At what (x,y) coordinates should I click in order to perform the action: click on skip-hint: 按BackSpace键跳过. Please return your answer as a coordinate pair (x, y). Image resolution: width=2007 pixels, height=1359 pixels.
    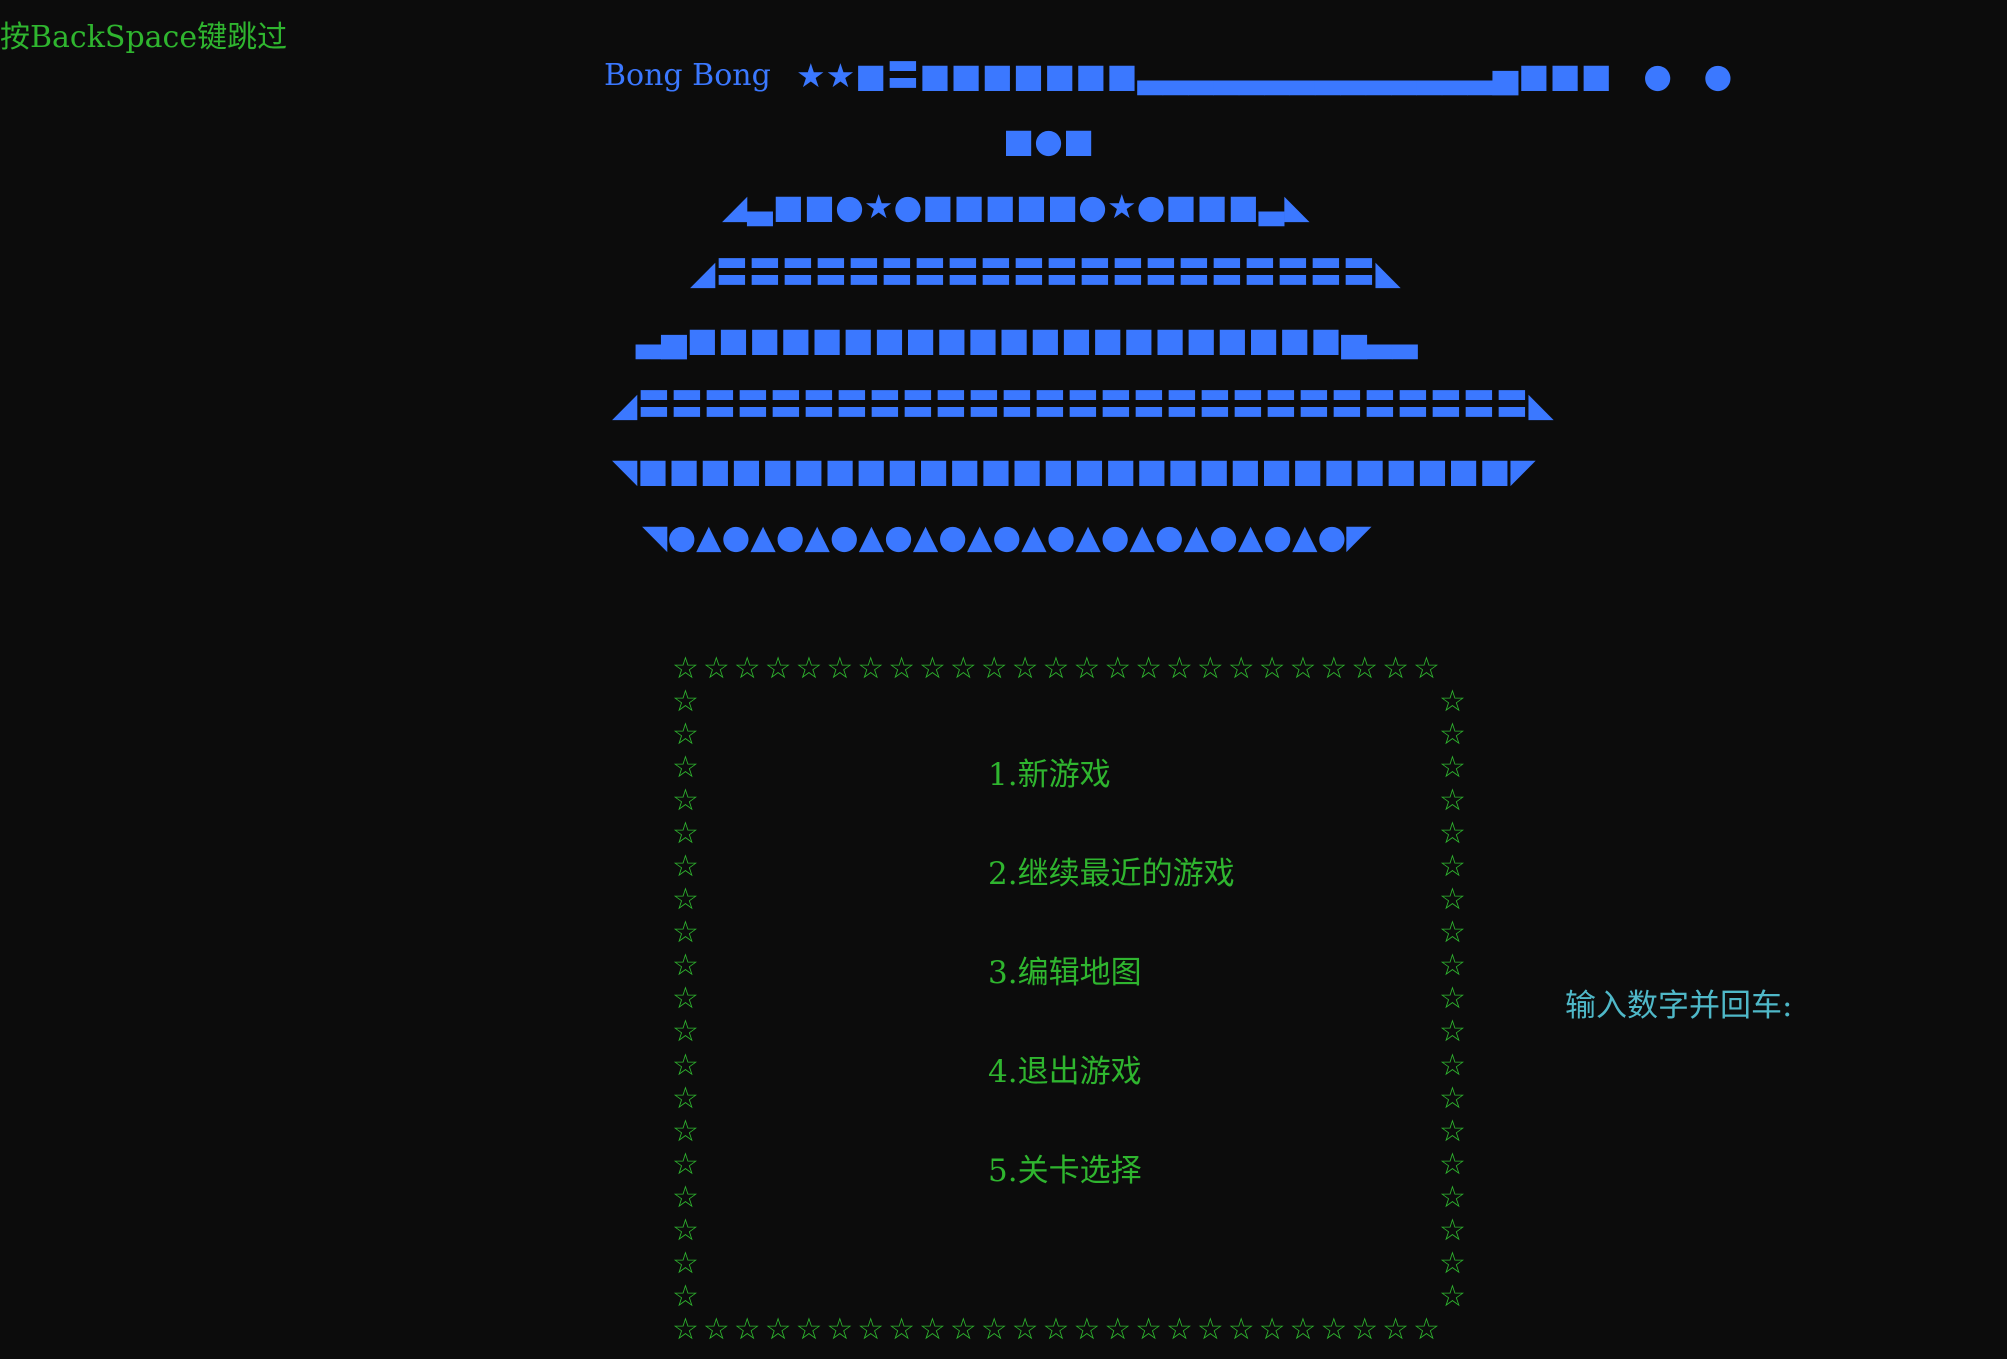
    Looking at the image, I should click on (144, 37).